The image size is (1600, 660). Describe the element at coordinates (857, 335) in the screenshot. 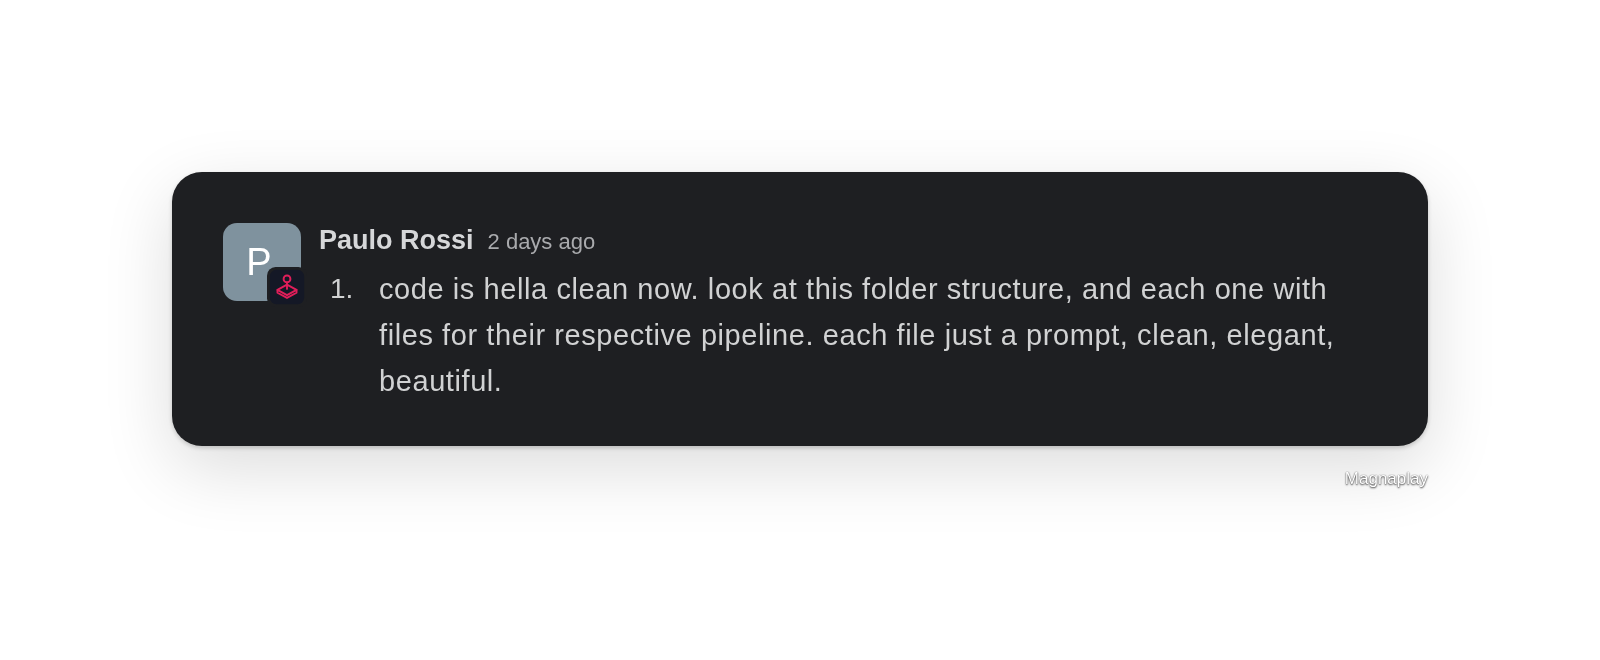

I see `message-text: code is hella clean now. look at this folder structure, and each one with files for their respective pipeline. each file just a prompt, clean, elegant, beautiful.` at that location.